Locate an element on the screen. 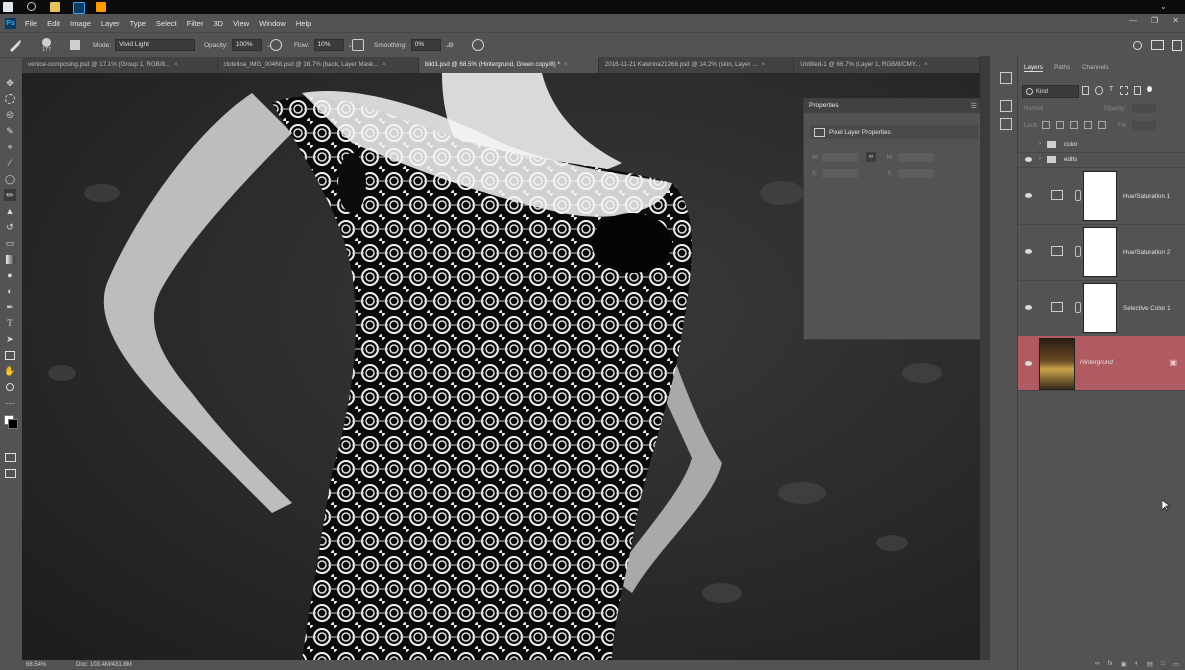 The image size is (1185, 670). trash-icon: ▭ is located at coordinates (1176, 664).